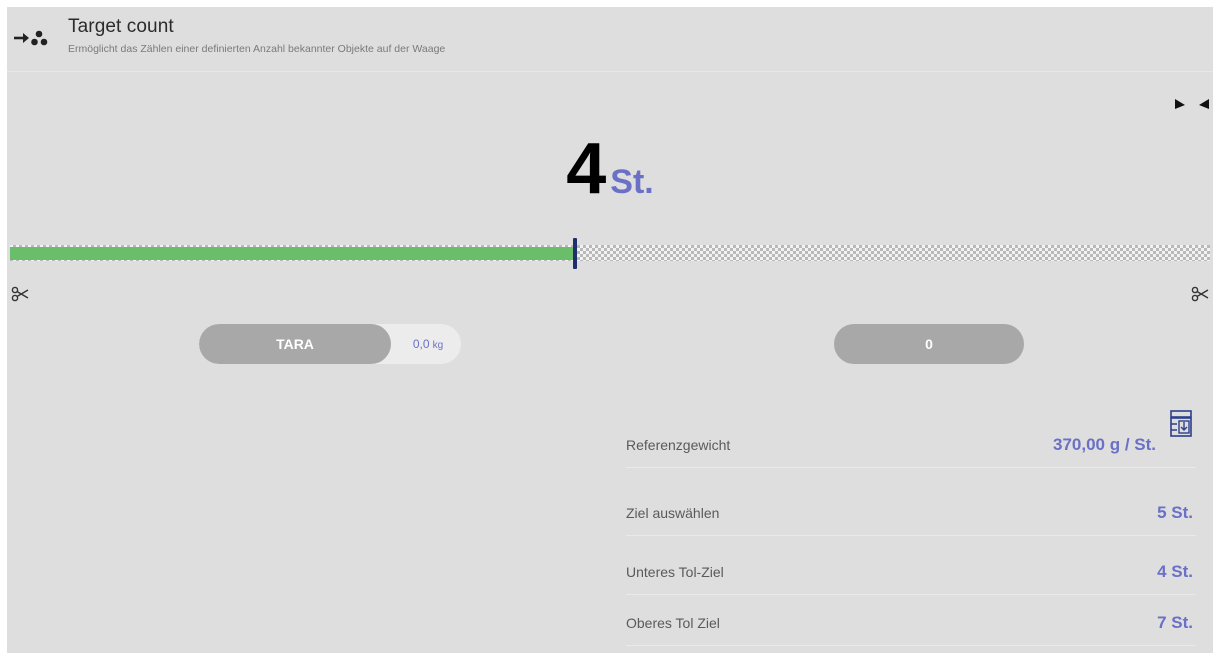 This screenshot has height=653, width=1213. What do you see at coordinates (675, 572) in the screenshot?
I see `lower-tolerance-label: Unteres Tol-Ziel` at bounding box center [675, 572].